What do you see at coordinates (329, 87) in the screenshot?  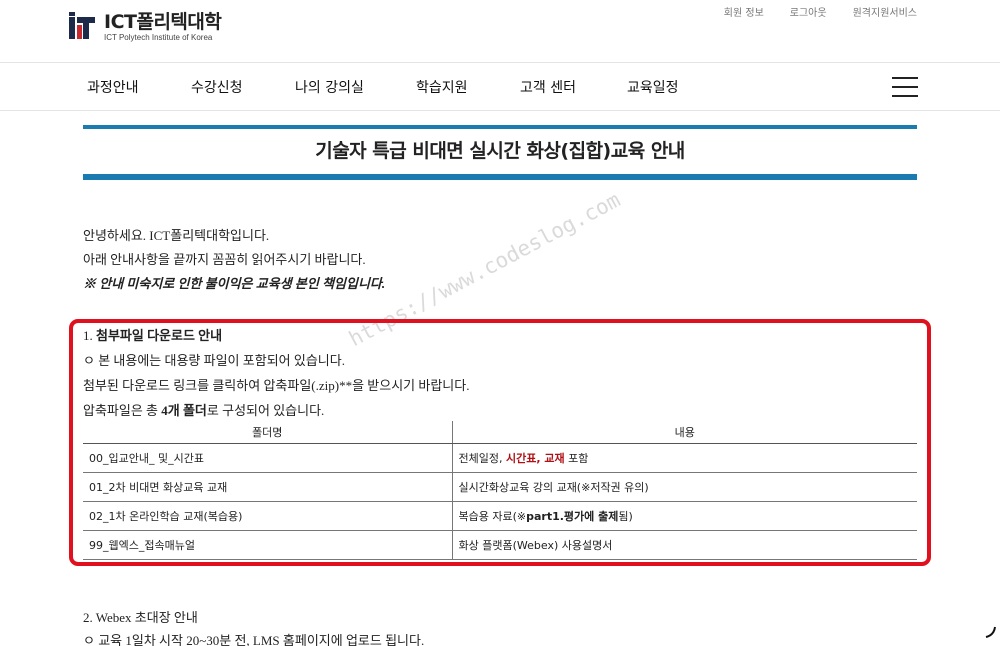 I see `nav-item-my-classroom: 나의 강의실` at bounding box center [329, 87].